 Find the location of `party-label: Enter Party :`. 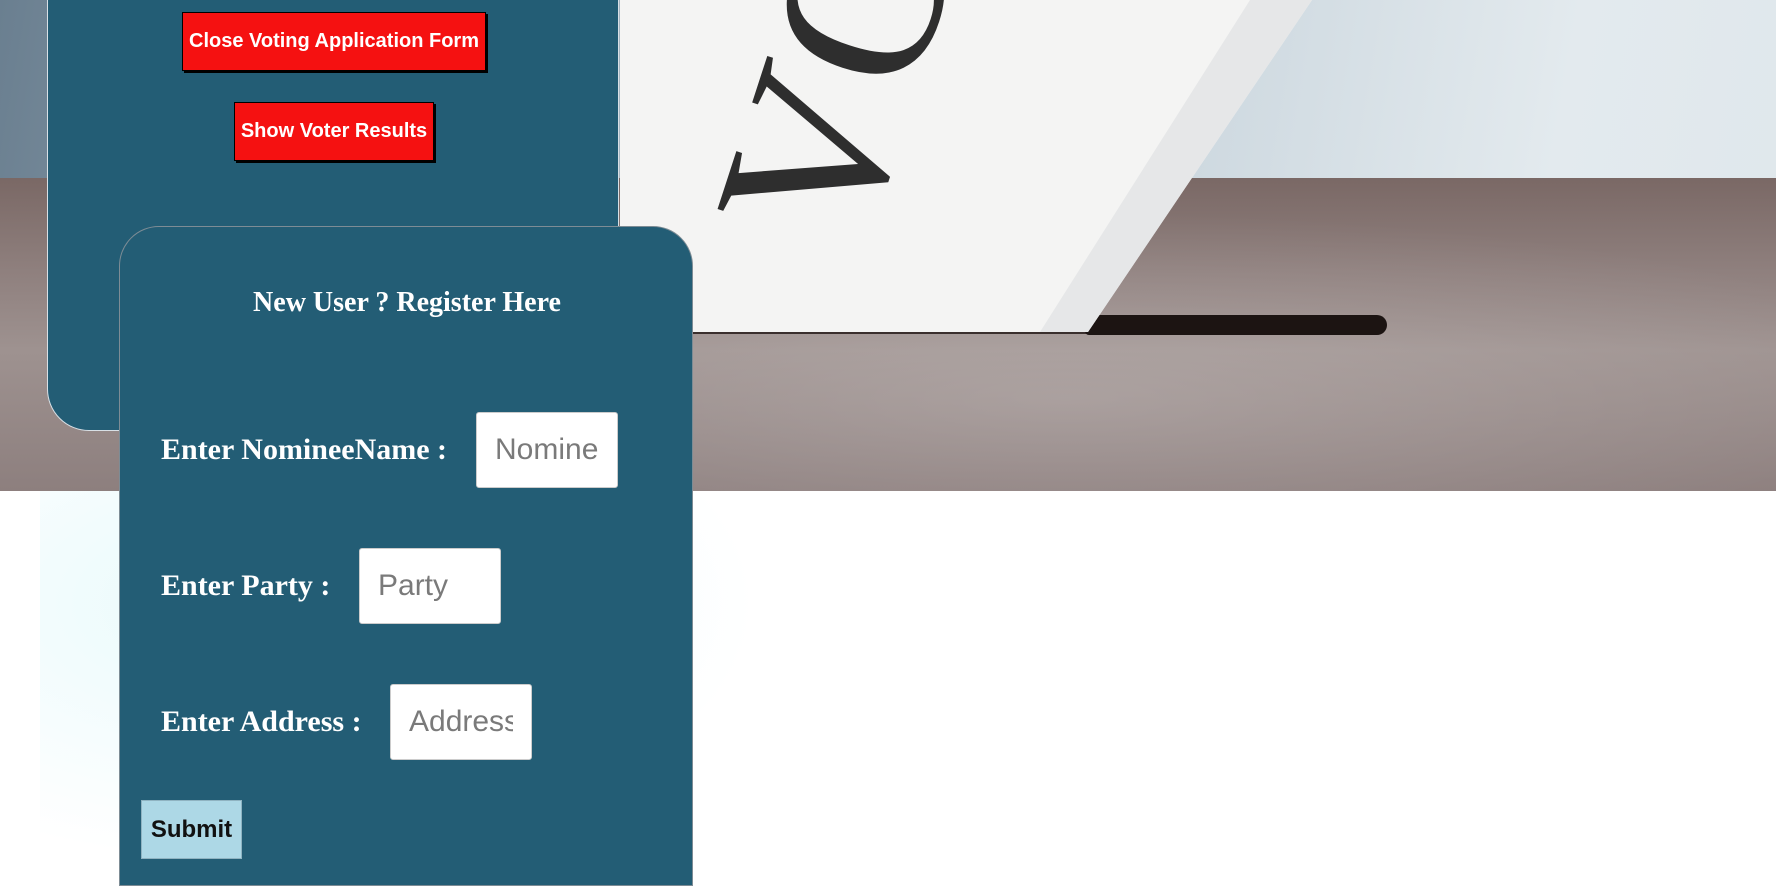

party-label: Enter Party : is located at coordinates (246, 585).